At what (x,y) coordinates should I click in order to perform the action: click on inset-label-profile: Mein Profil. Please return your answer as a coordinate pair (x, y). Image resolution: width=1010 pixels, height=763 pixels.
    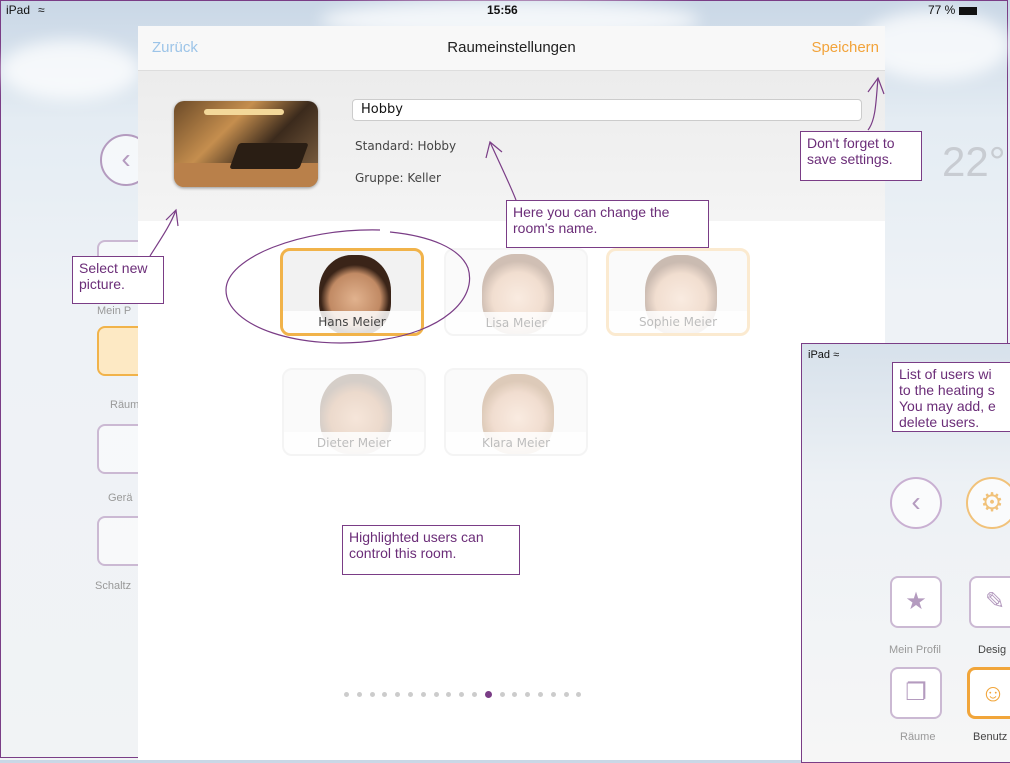
    Looking at the image, I should click on (915, 650).